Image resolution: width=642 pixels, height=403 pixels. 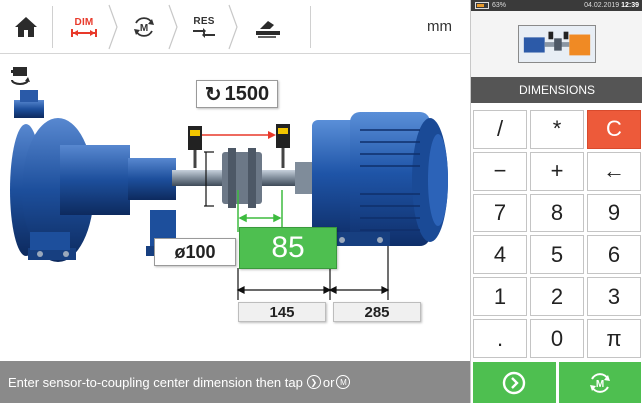 What do you see at coordinates (195, 252) in the screenshot?
I see `coupling-diameter-field: ø100` at bounding box center [195, 252].